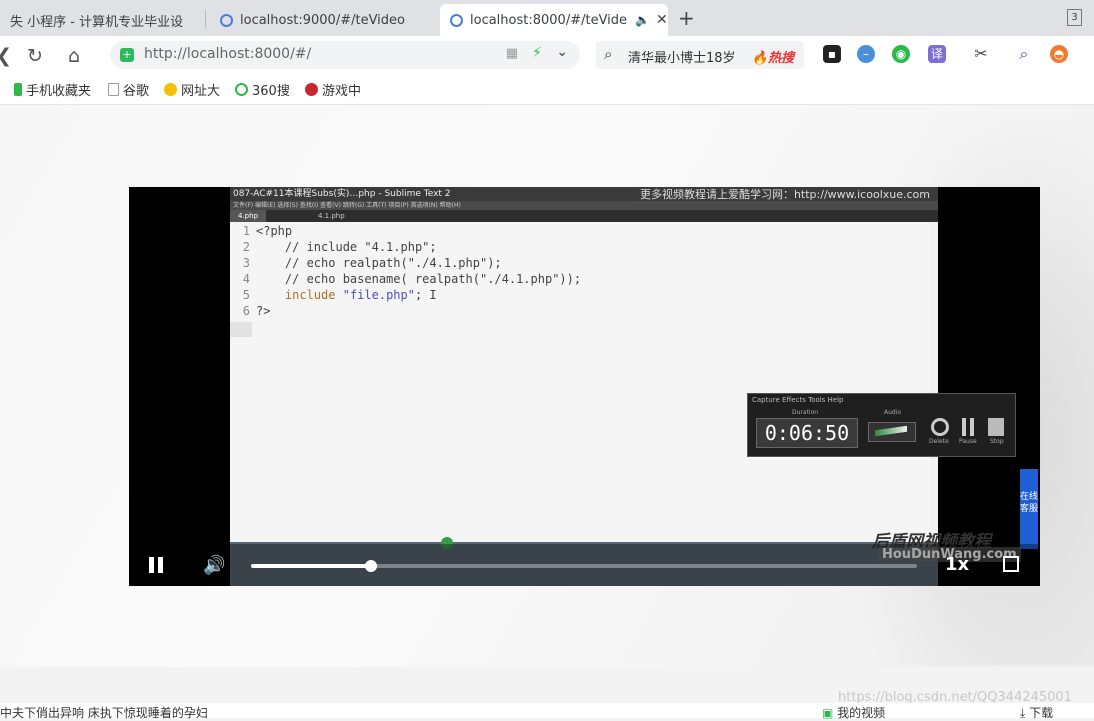 This screenshot has height=721, width=1094. What do you see at coordinates (939, 441) in the screenshot?
I see `delete-label: Delete` at bounding box center [939, 441].